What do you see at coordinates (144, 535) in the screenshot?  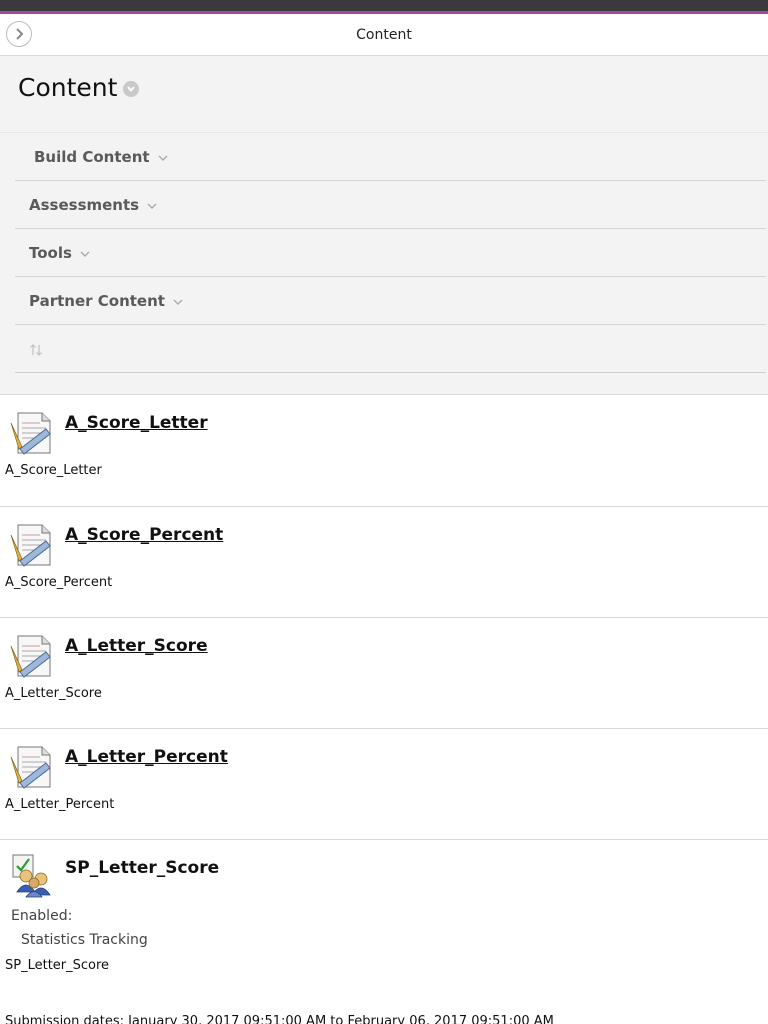 I see `item-title-link: A_Score_Percent` at bounding box center [144, 535].